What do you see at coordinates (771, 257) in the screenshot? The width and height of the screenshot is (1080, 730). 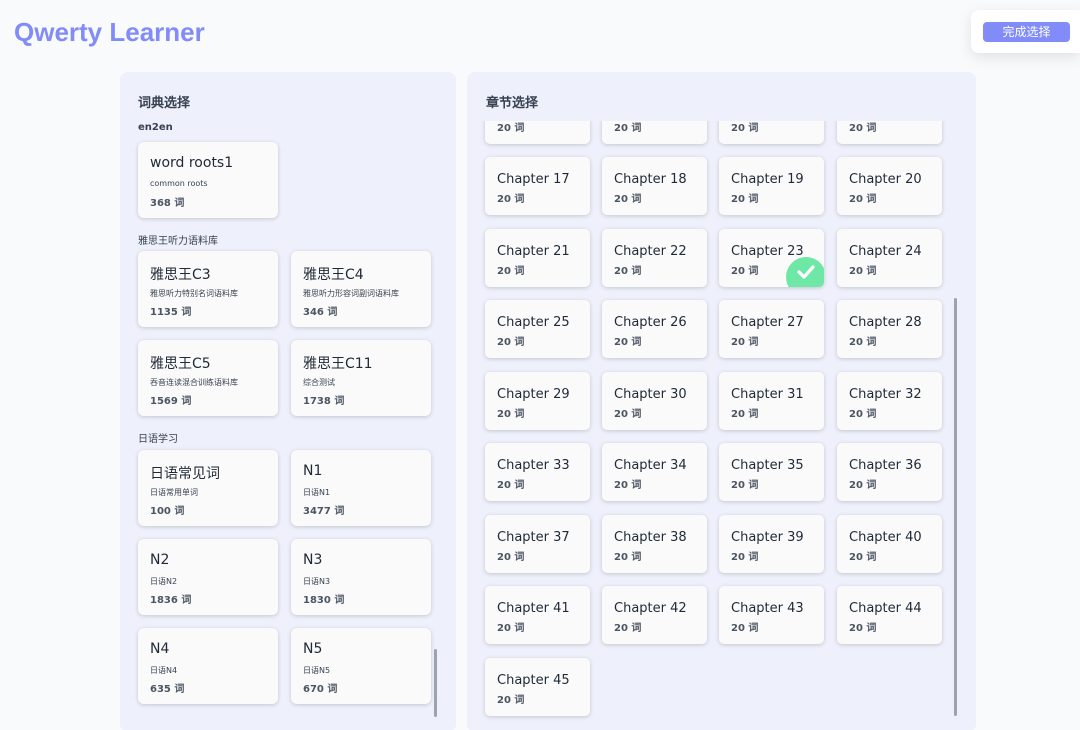 I see `chapter-card: Chapter 23 20 词` at bounding box center [771, 257].